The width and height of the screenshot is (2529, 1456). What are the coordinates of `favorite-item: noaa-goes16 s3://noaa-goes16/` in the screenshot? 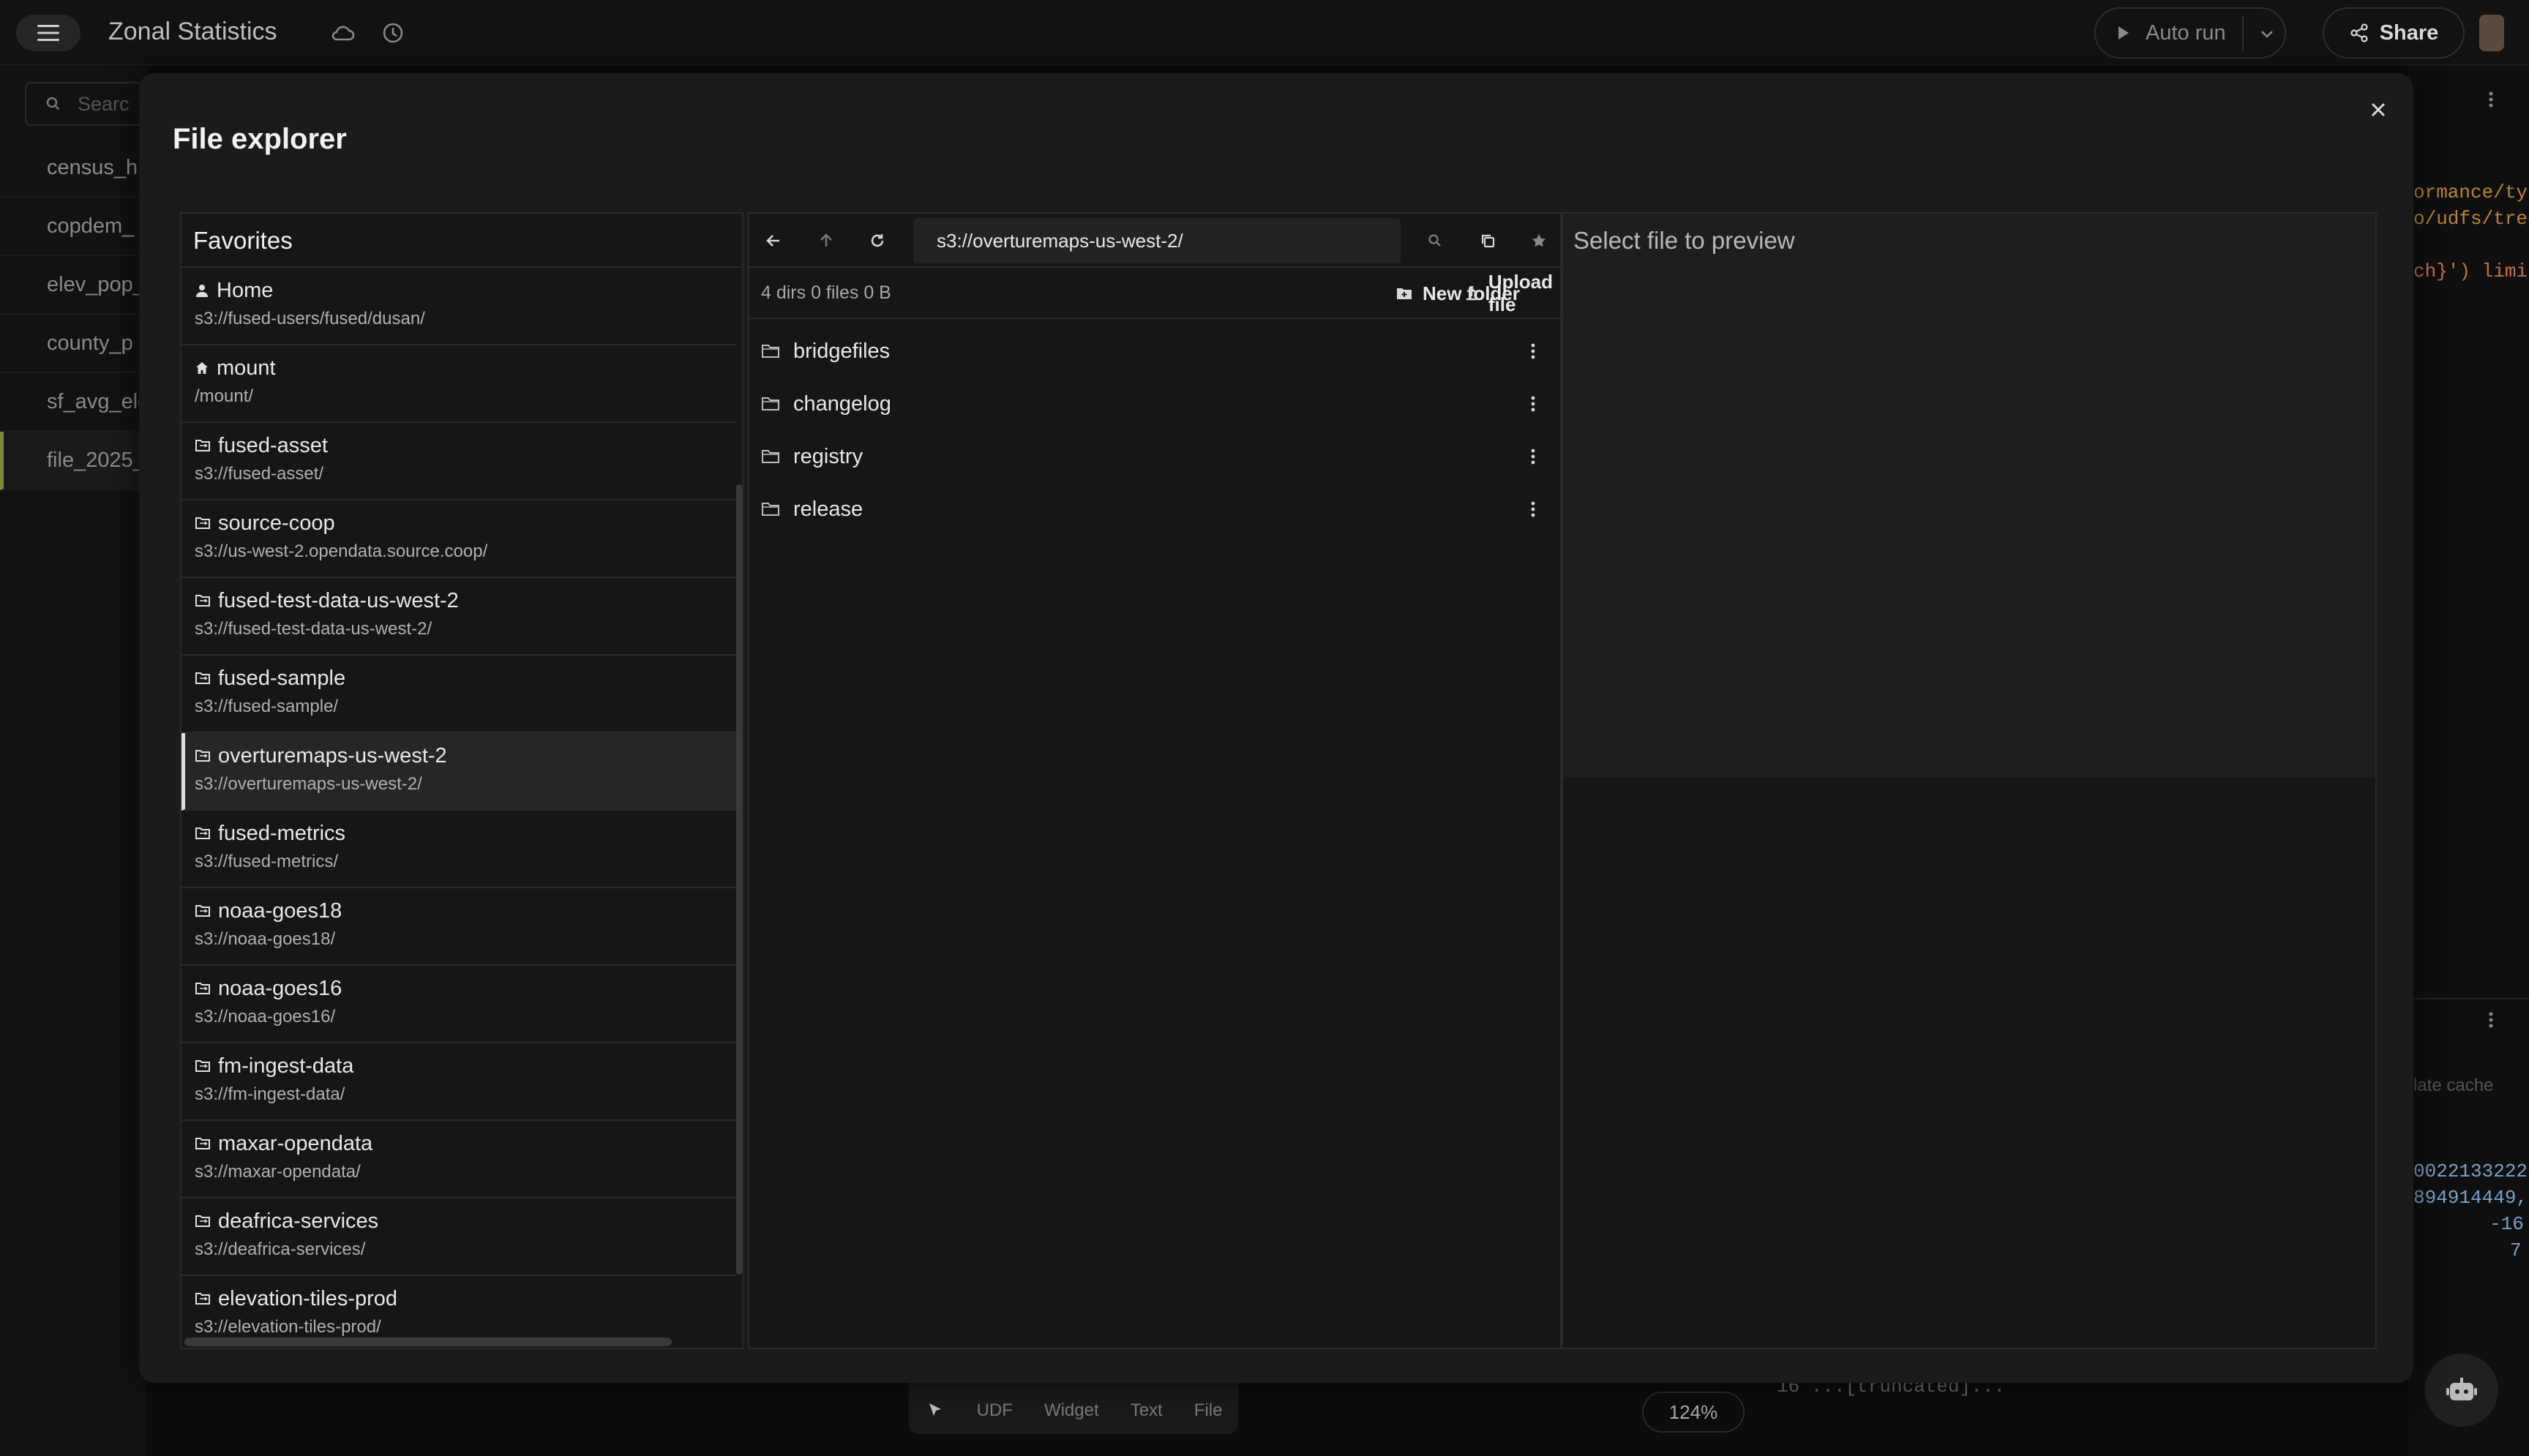 It's located at (458, 1004).